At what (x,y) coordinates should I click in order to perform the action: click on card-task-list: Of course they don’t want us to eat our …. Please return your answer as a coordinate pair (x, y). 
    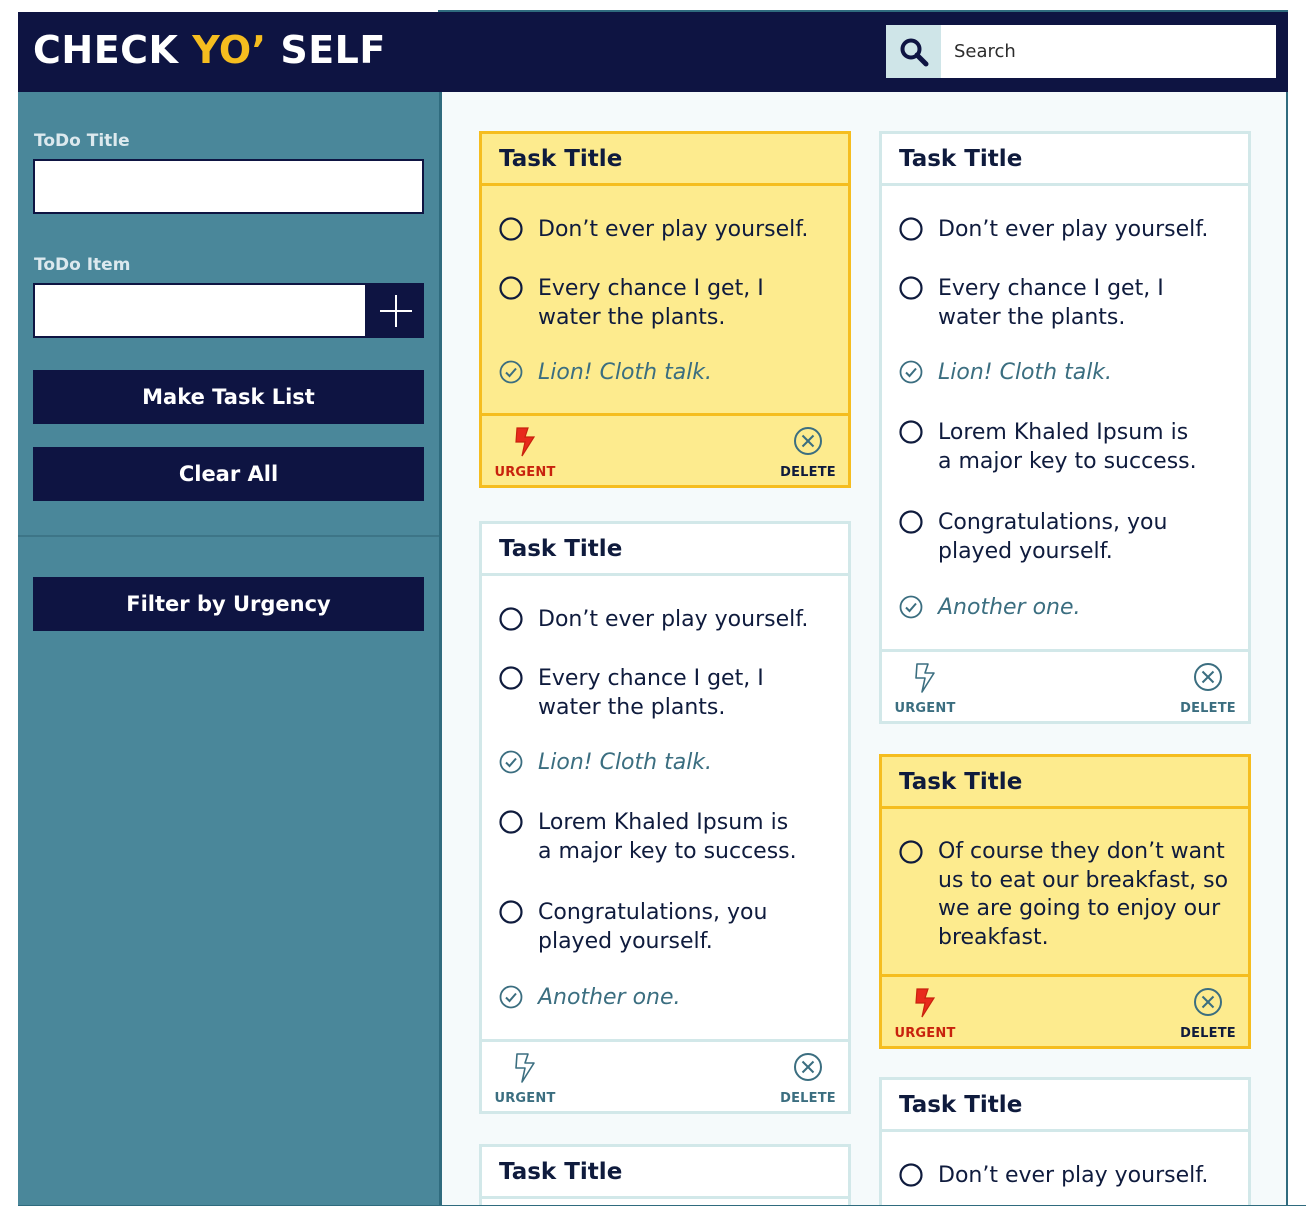
    Looking at the image, I should click on (1065, 895).